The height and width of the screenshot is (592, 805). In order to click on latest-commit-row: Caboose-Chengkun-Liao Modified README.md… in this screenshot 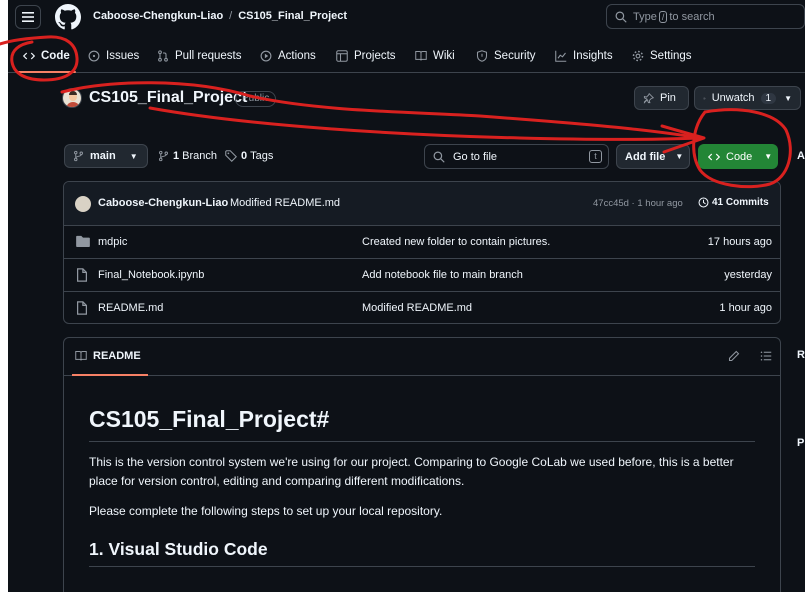, I will do `click(422, 204)`.